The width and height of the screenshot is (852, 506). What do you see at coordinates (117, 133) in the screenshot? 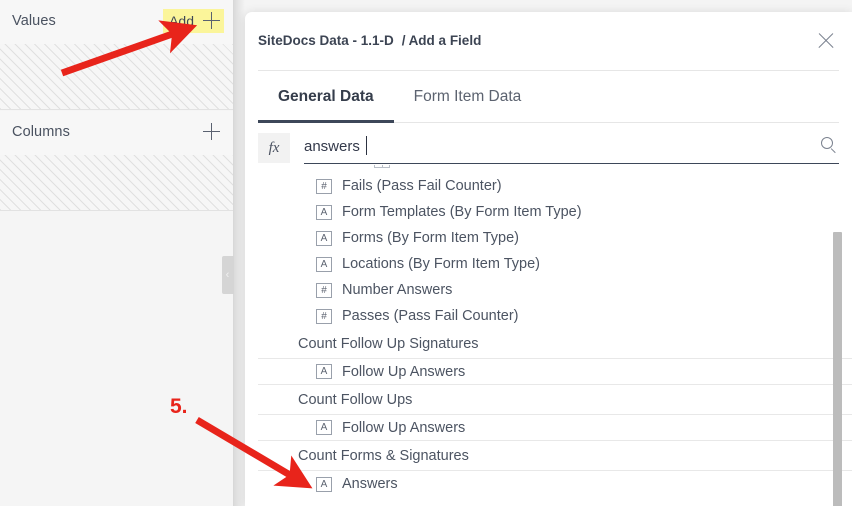
I see `panel-section-columns-header: Columns` at bounding box center [117, 133].